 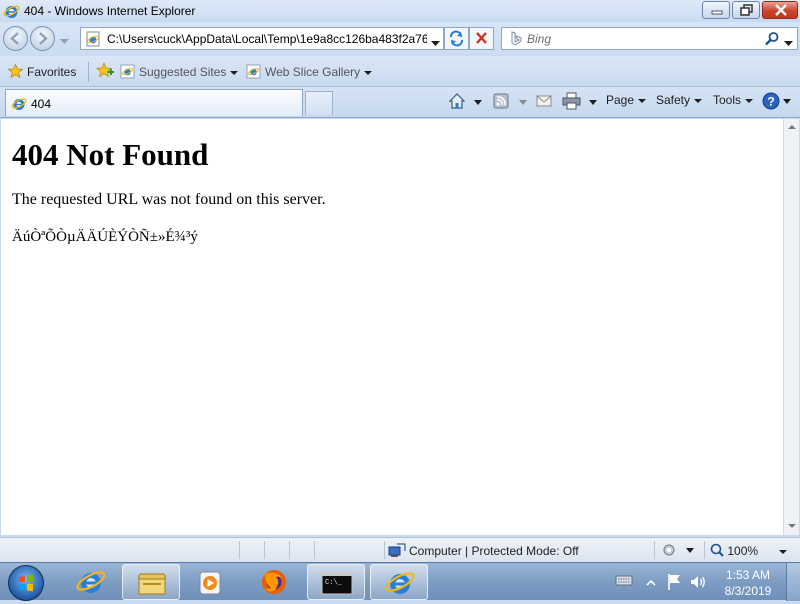 What do you see at coordinates (211, 582) in the screenshot?
I see `taskbar-media-player` at bounding box center [211, 582].